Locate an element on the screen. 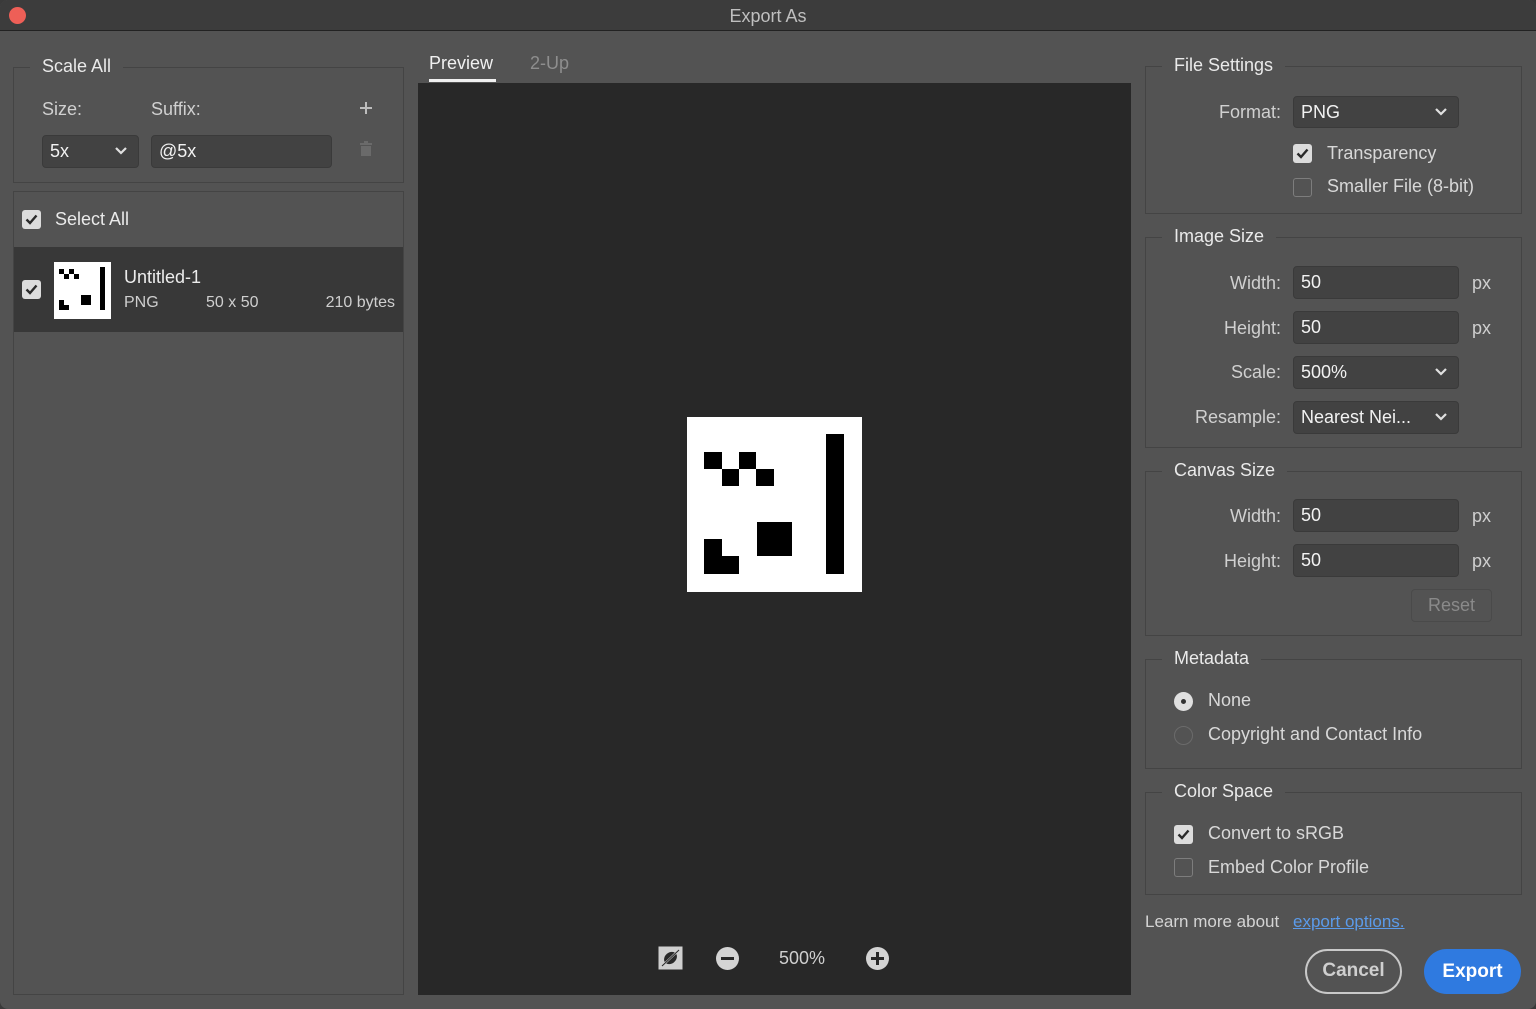 The image size is (1536, 1009). canvas-width-value: 50 is located at coordinates (1311, 515).